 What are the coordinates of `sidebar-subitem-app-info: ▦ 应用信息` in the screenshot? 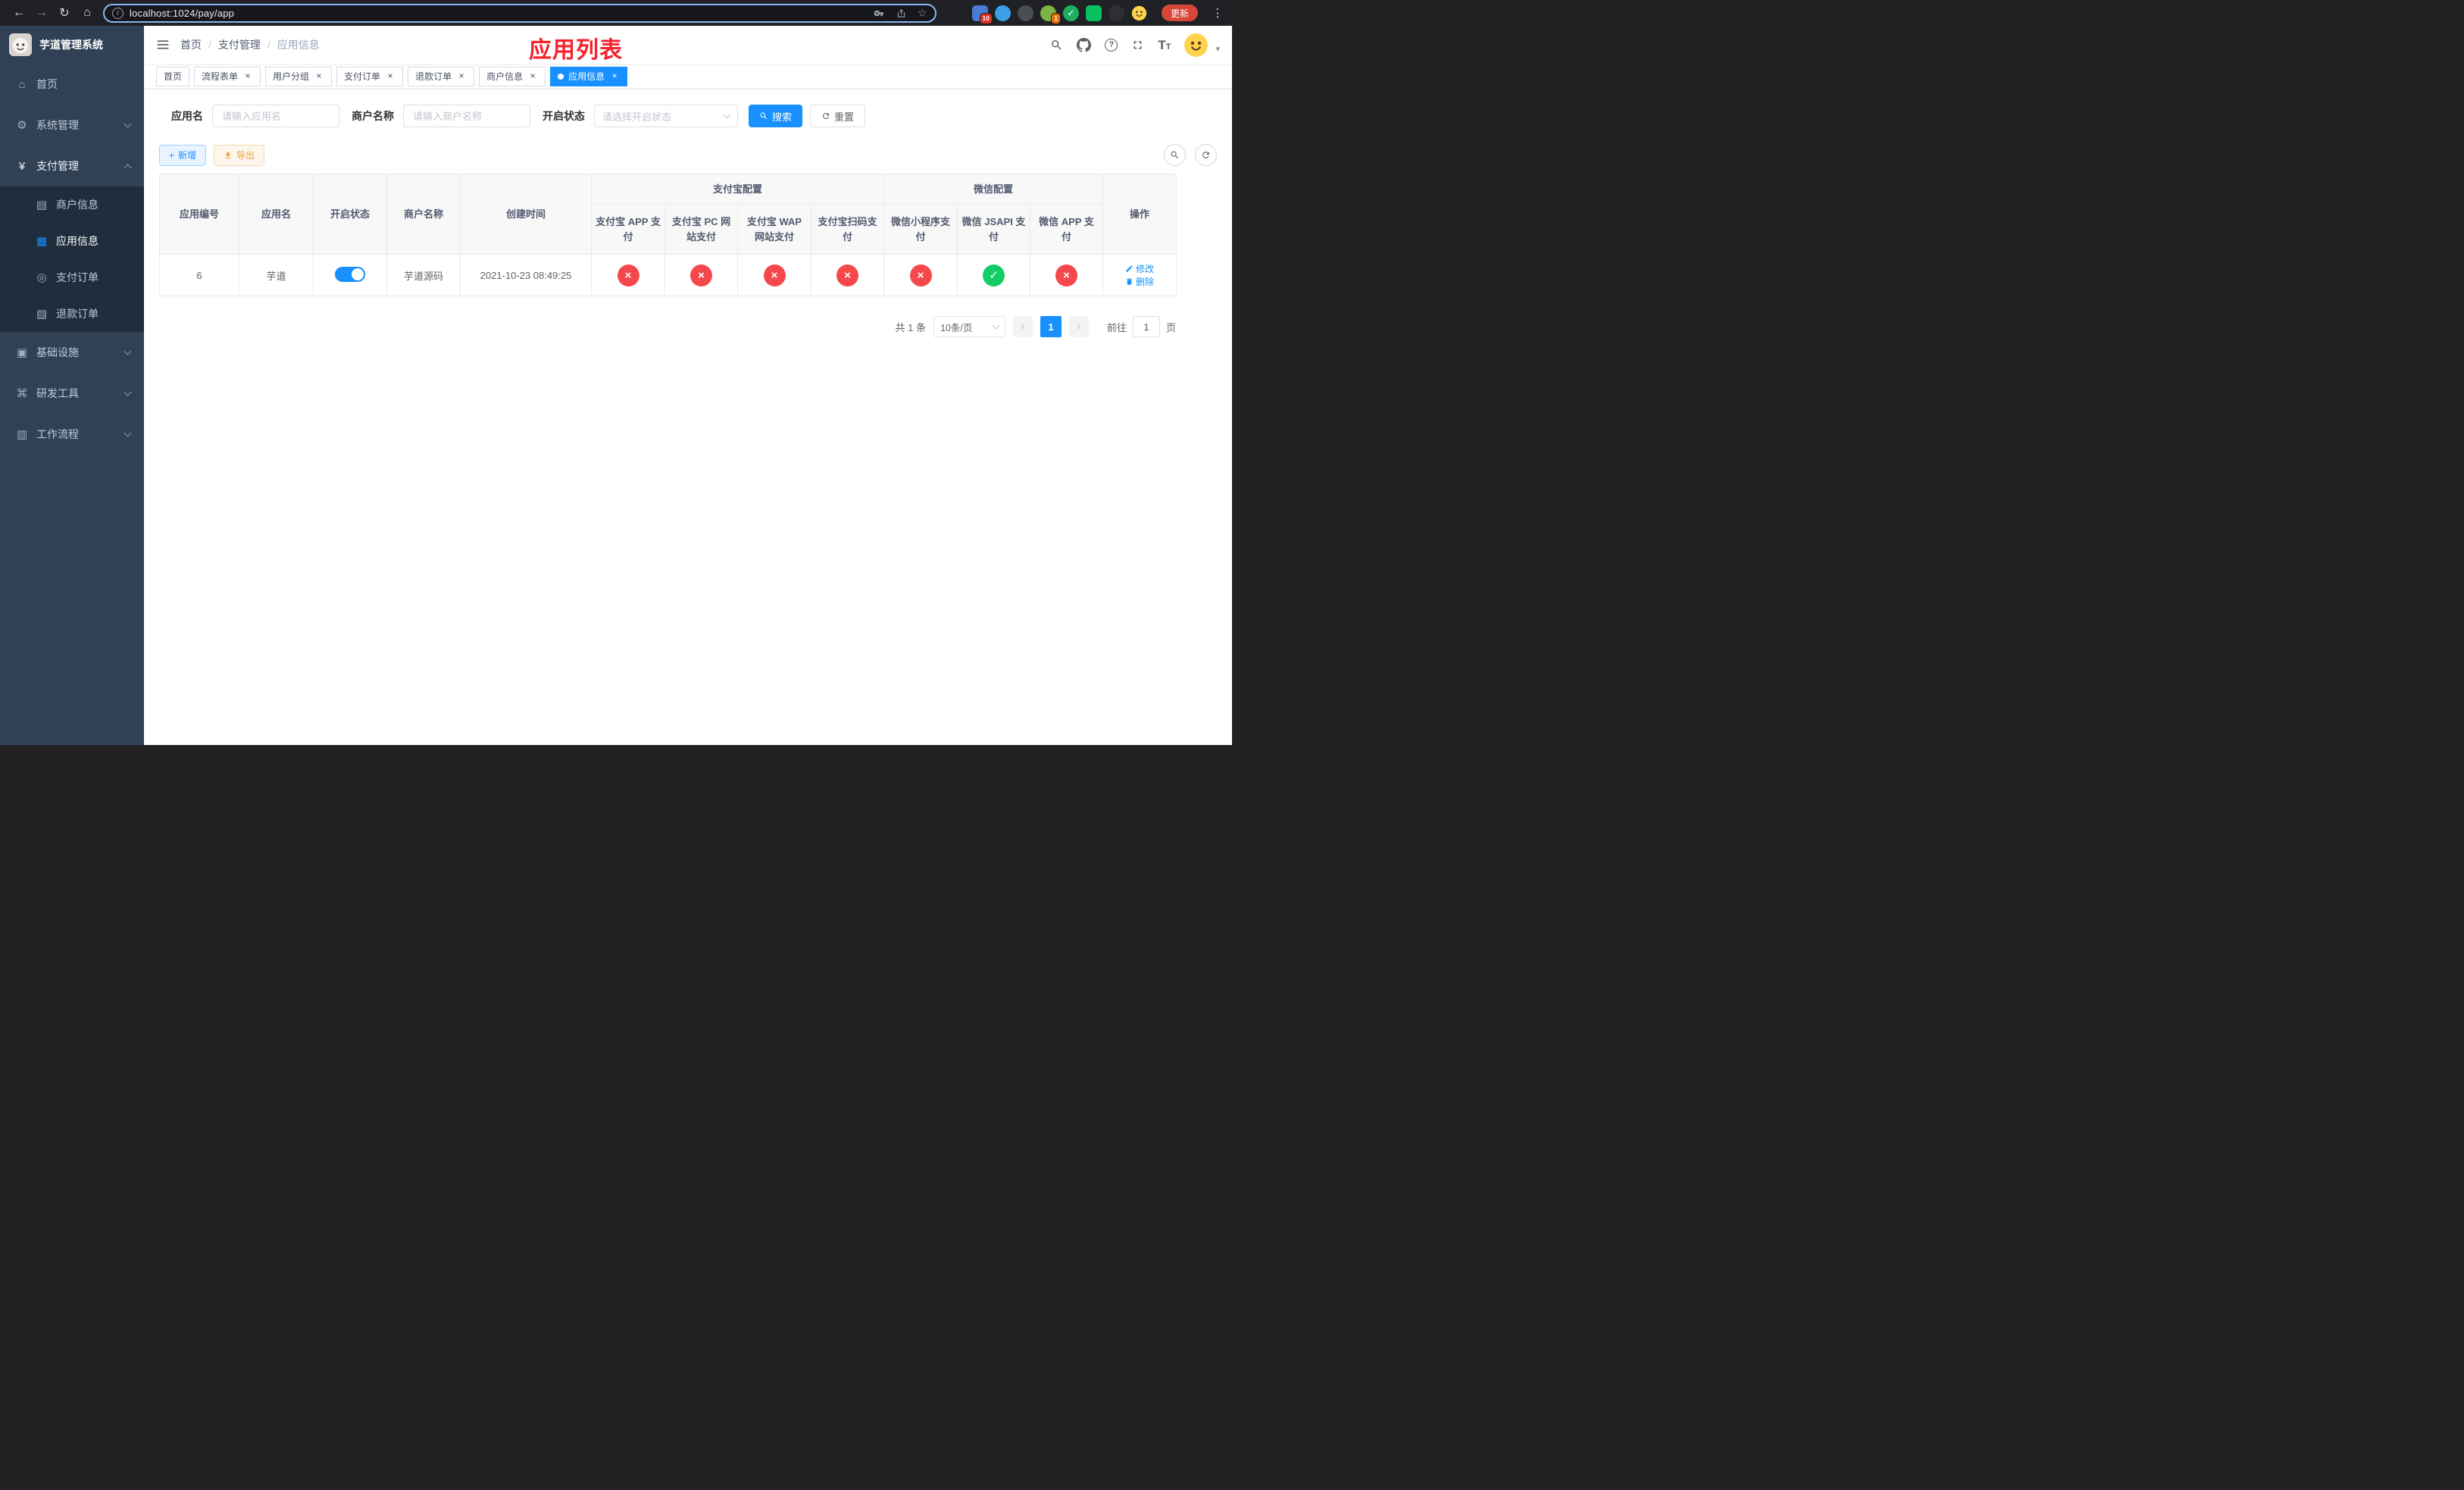 It's located at (72, 241).